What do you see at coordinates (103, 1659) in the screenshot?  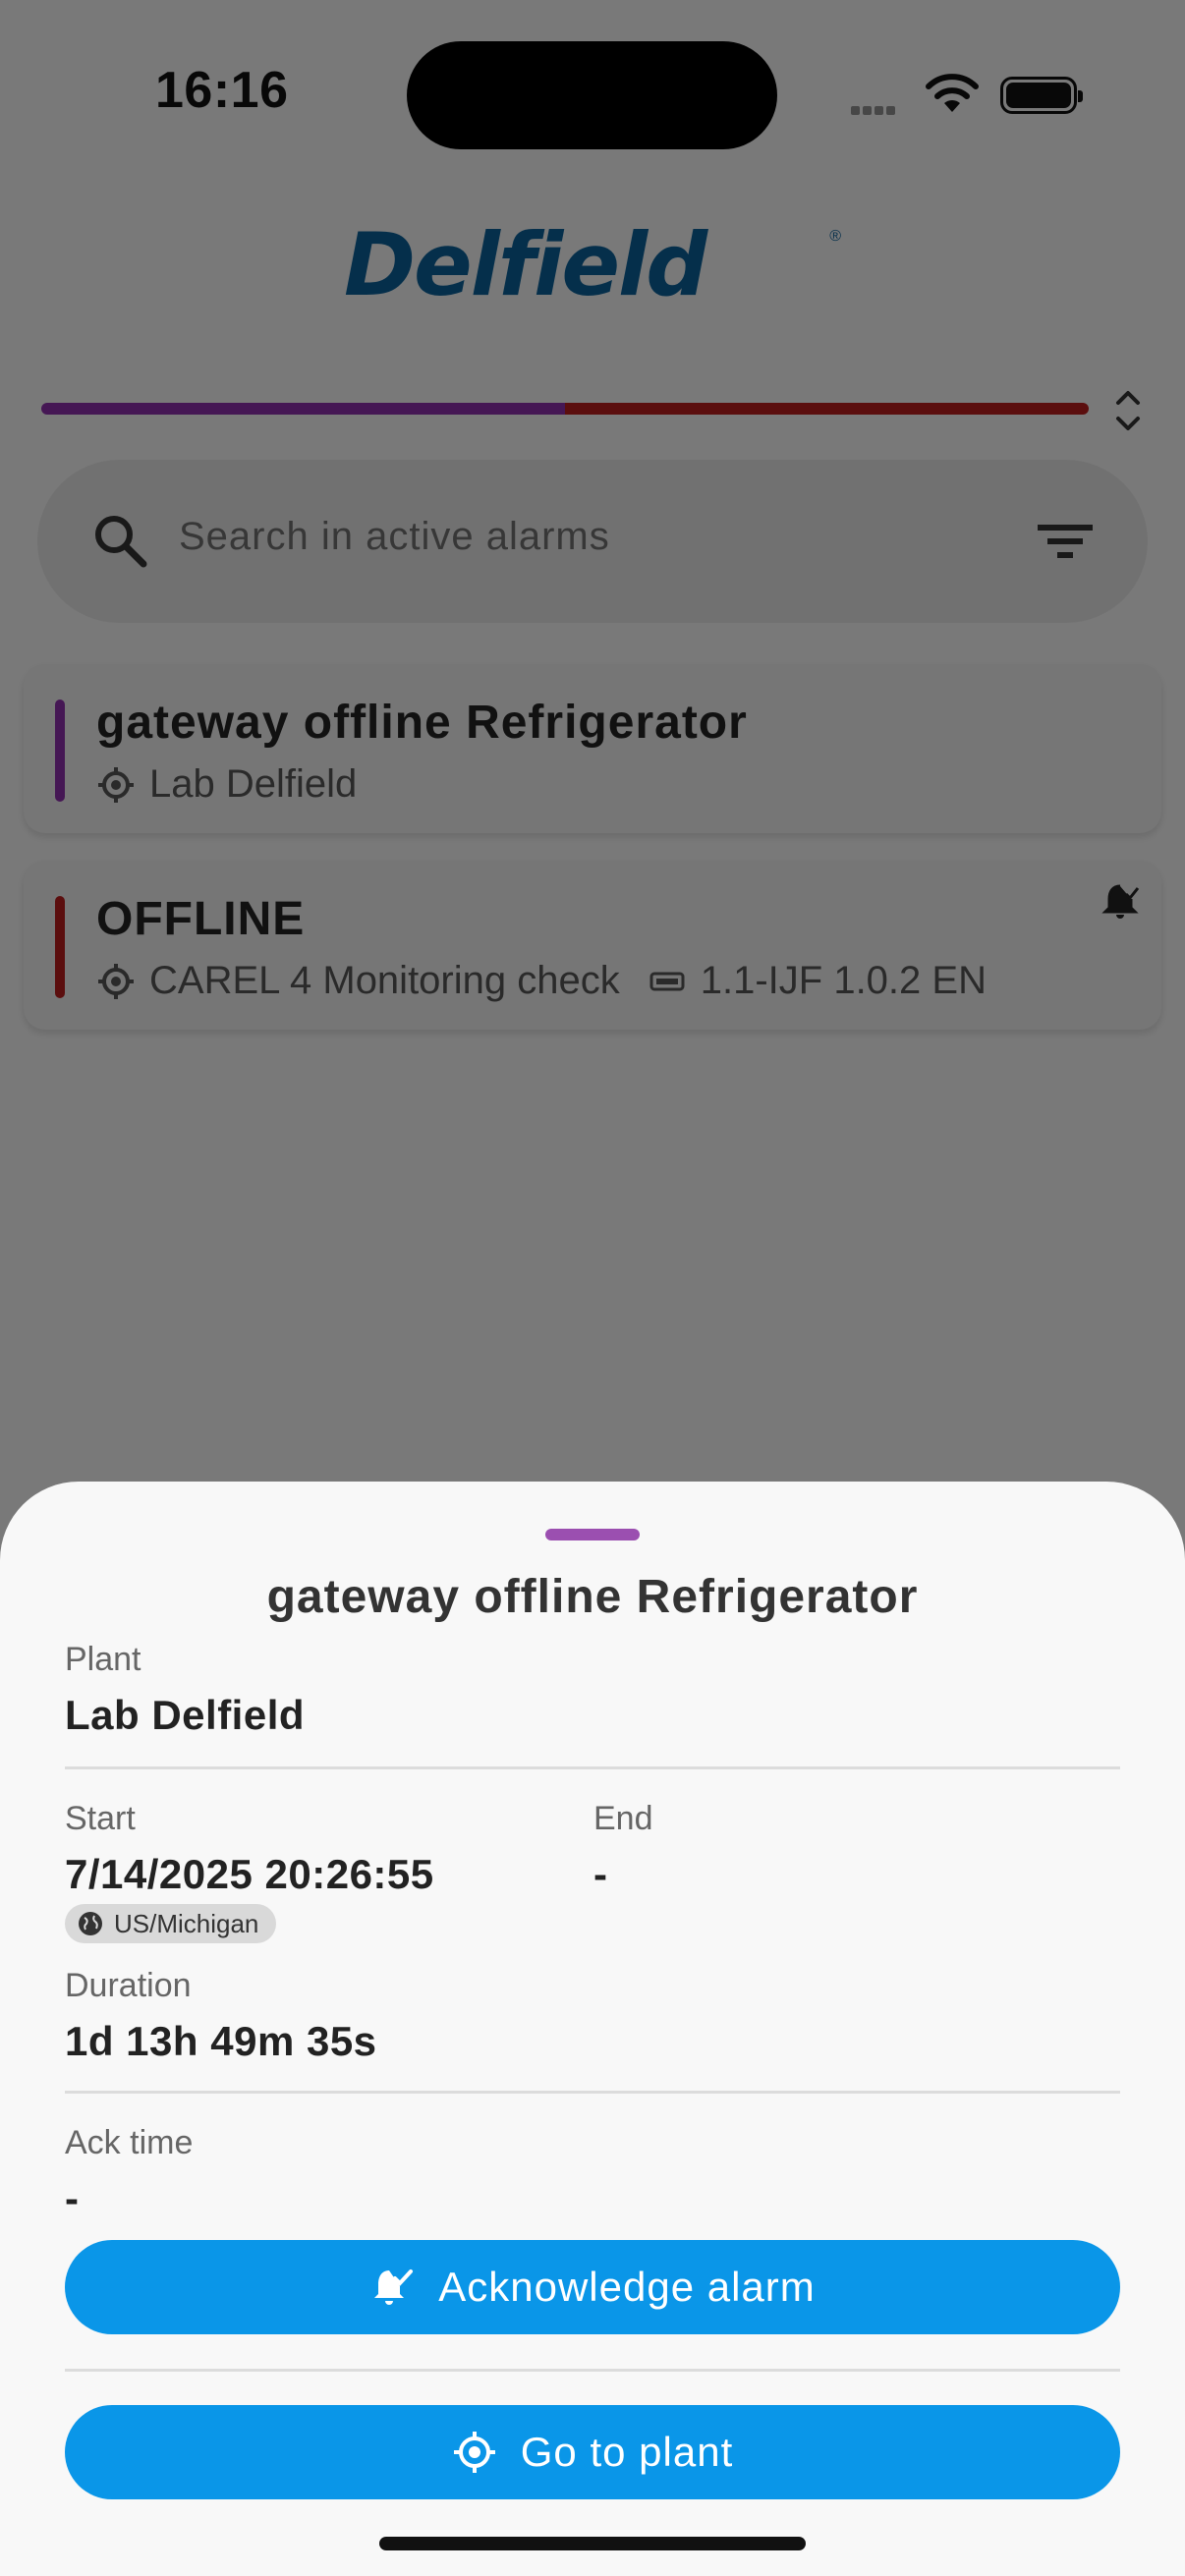 I see `plant-label: Plant` at bounding box center [103, 1659].